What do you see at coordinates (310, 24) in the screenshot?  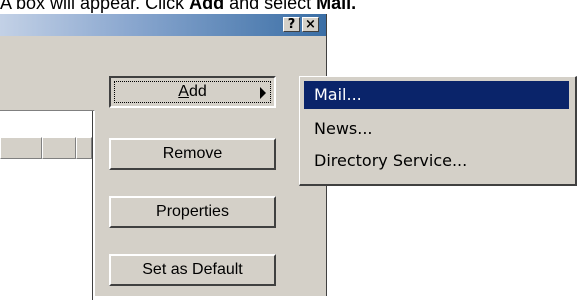 I see `close-icon: ×` at bounding box center [310, 24].